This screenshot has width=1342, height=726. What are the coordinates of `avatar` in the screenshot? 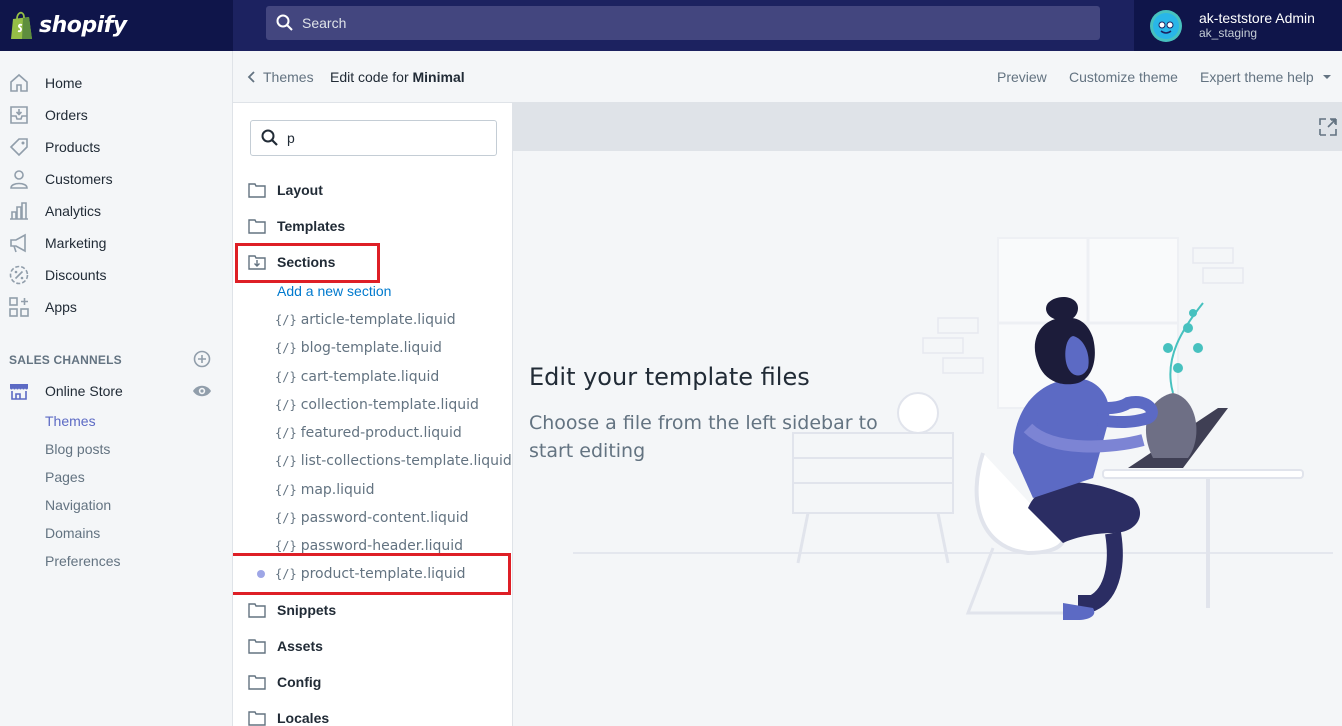 It's located at (1166, 25).